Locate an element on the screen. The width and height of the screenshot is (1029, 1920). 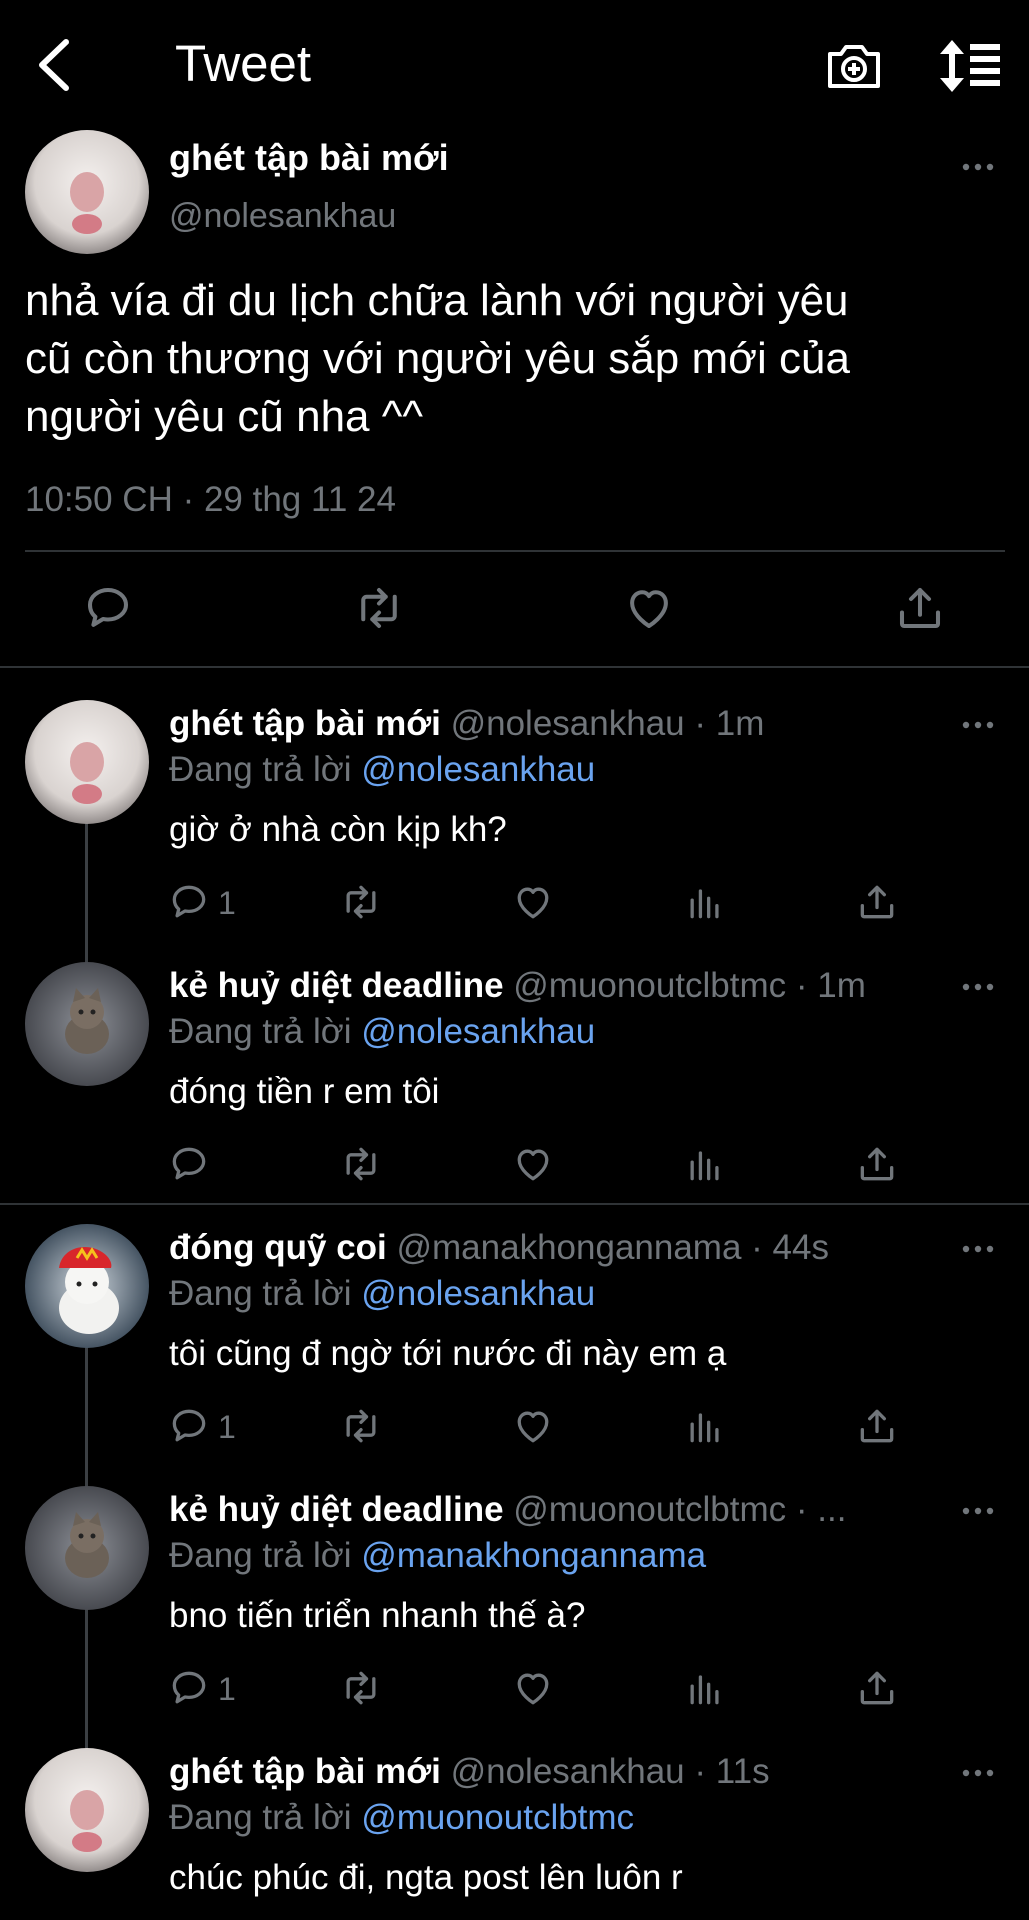
reply-text: chúc phúc đi, ngta post lên luôn r is located at coordinates (426, 1877).